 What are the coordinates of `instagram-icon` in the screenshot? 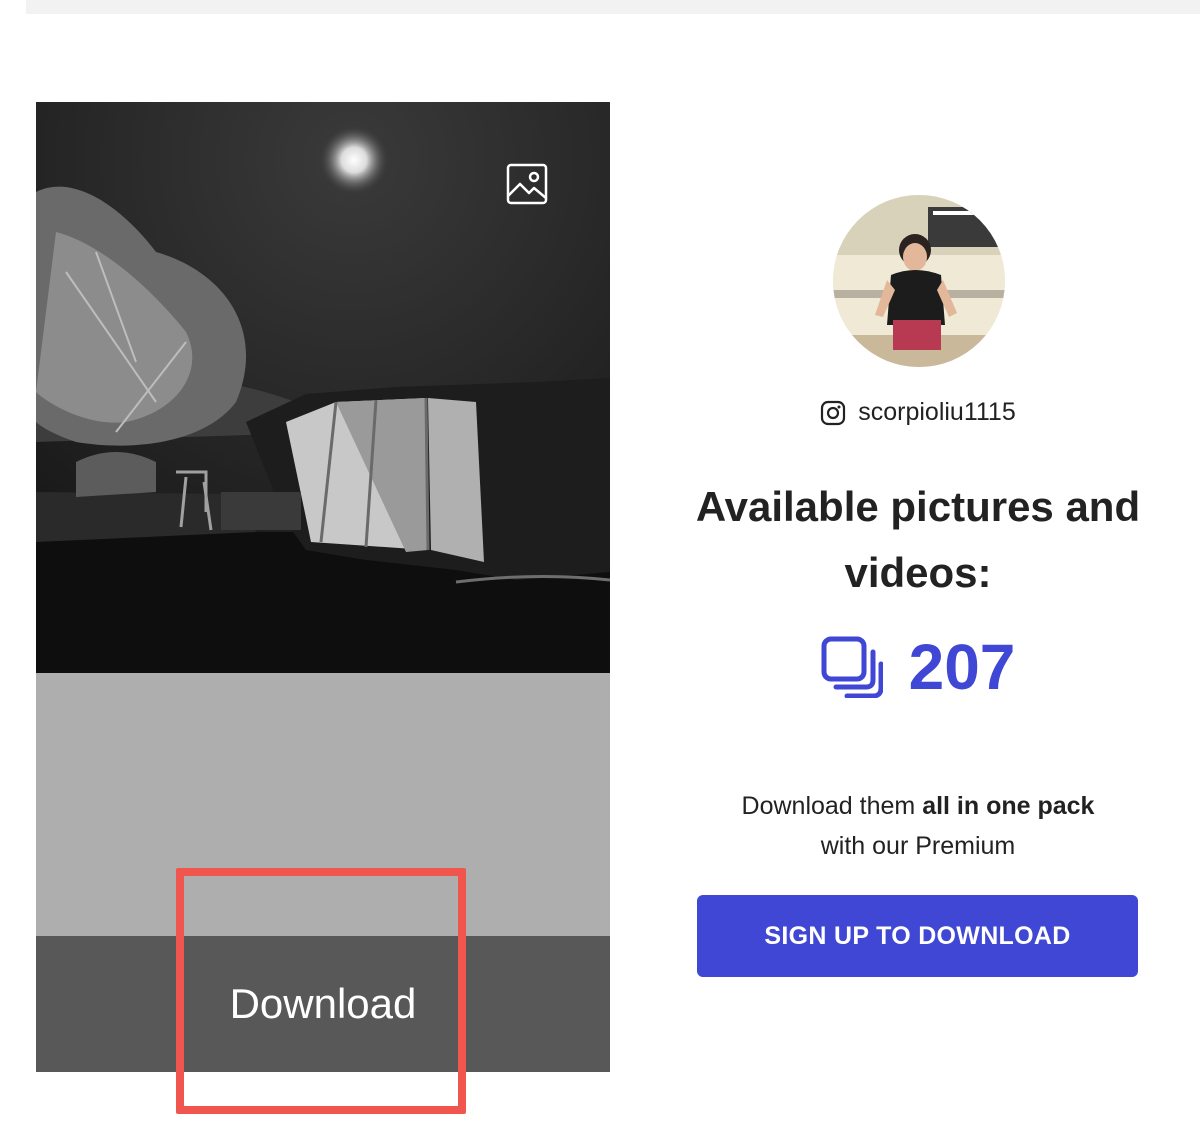 It's located at (833, 412).